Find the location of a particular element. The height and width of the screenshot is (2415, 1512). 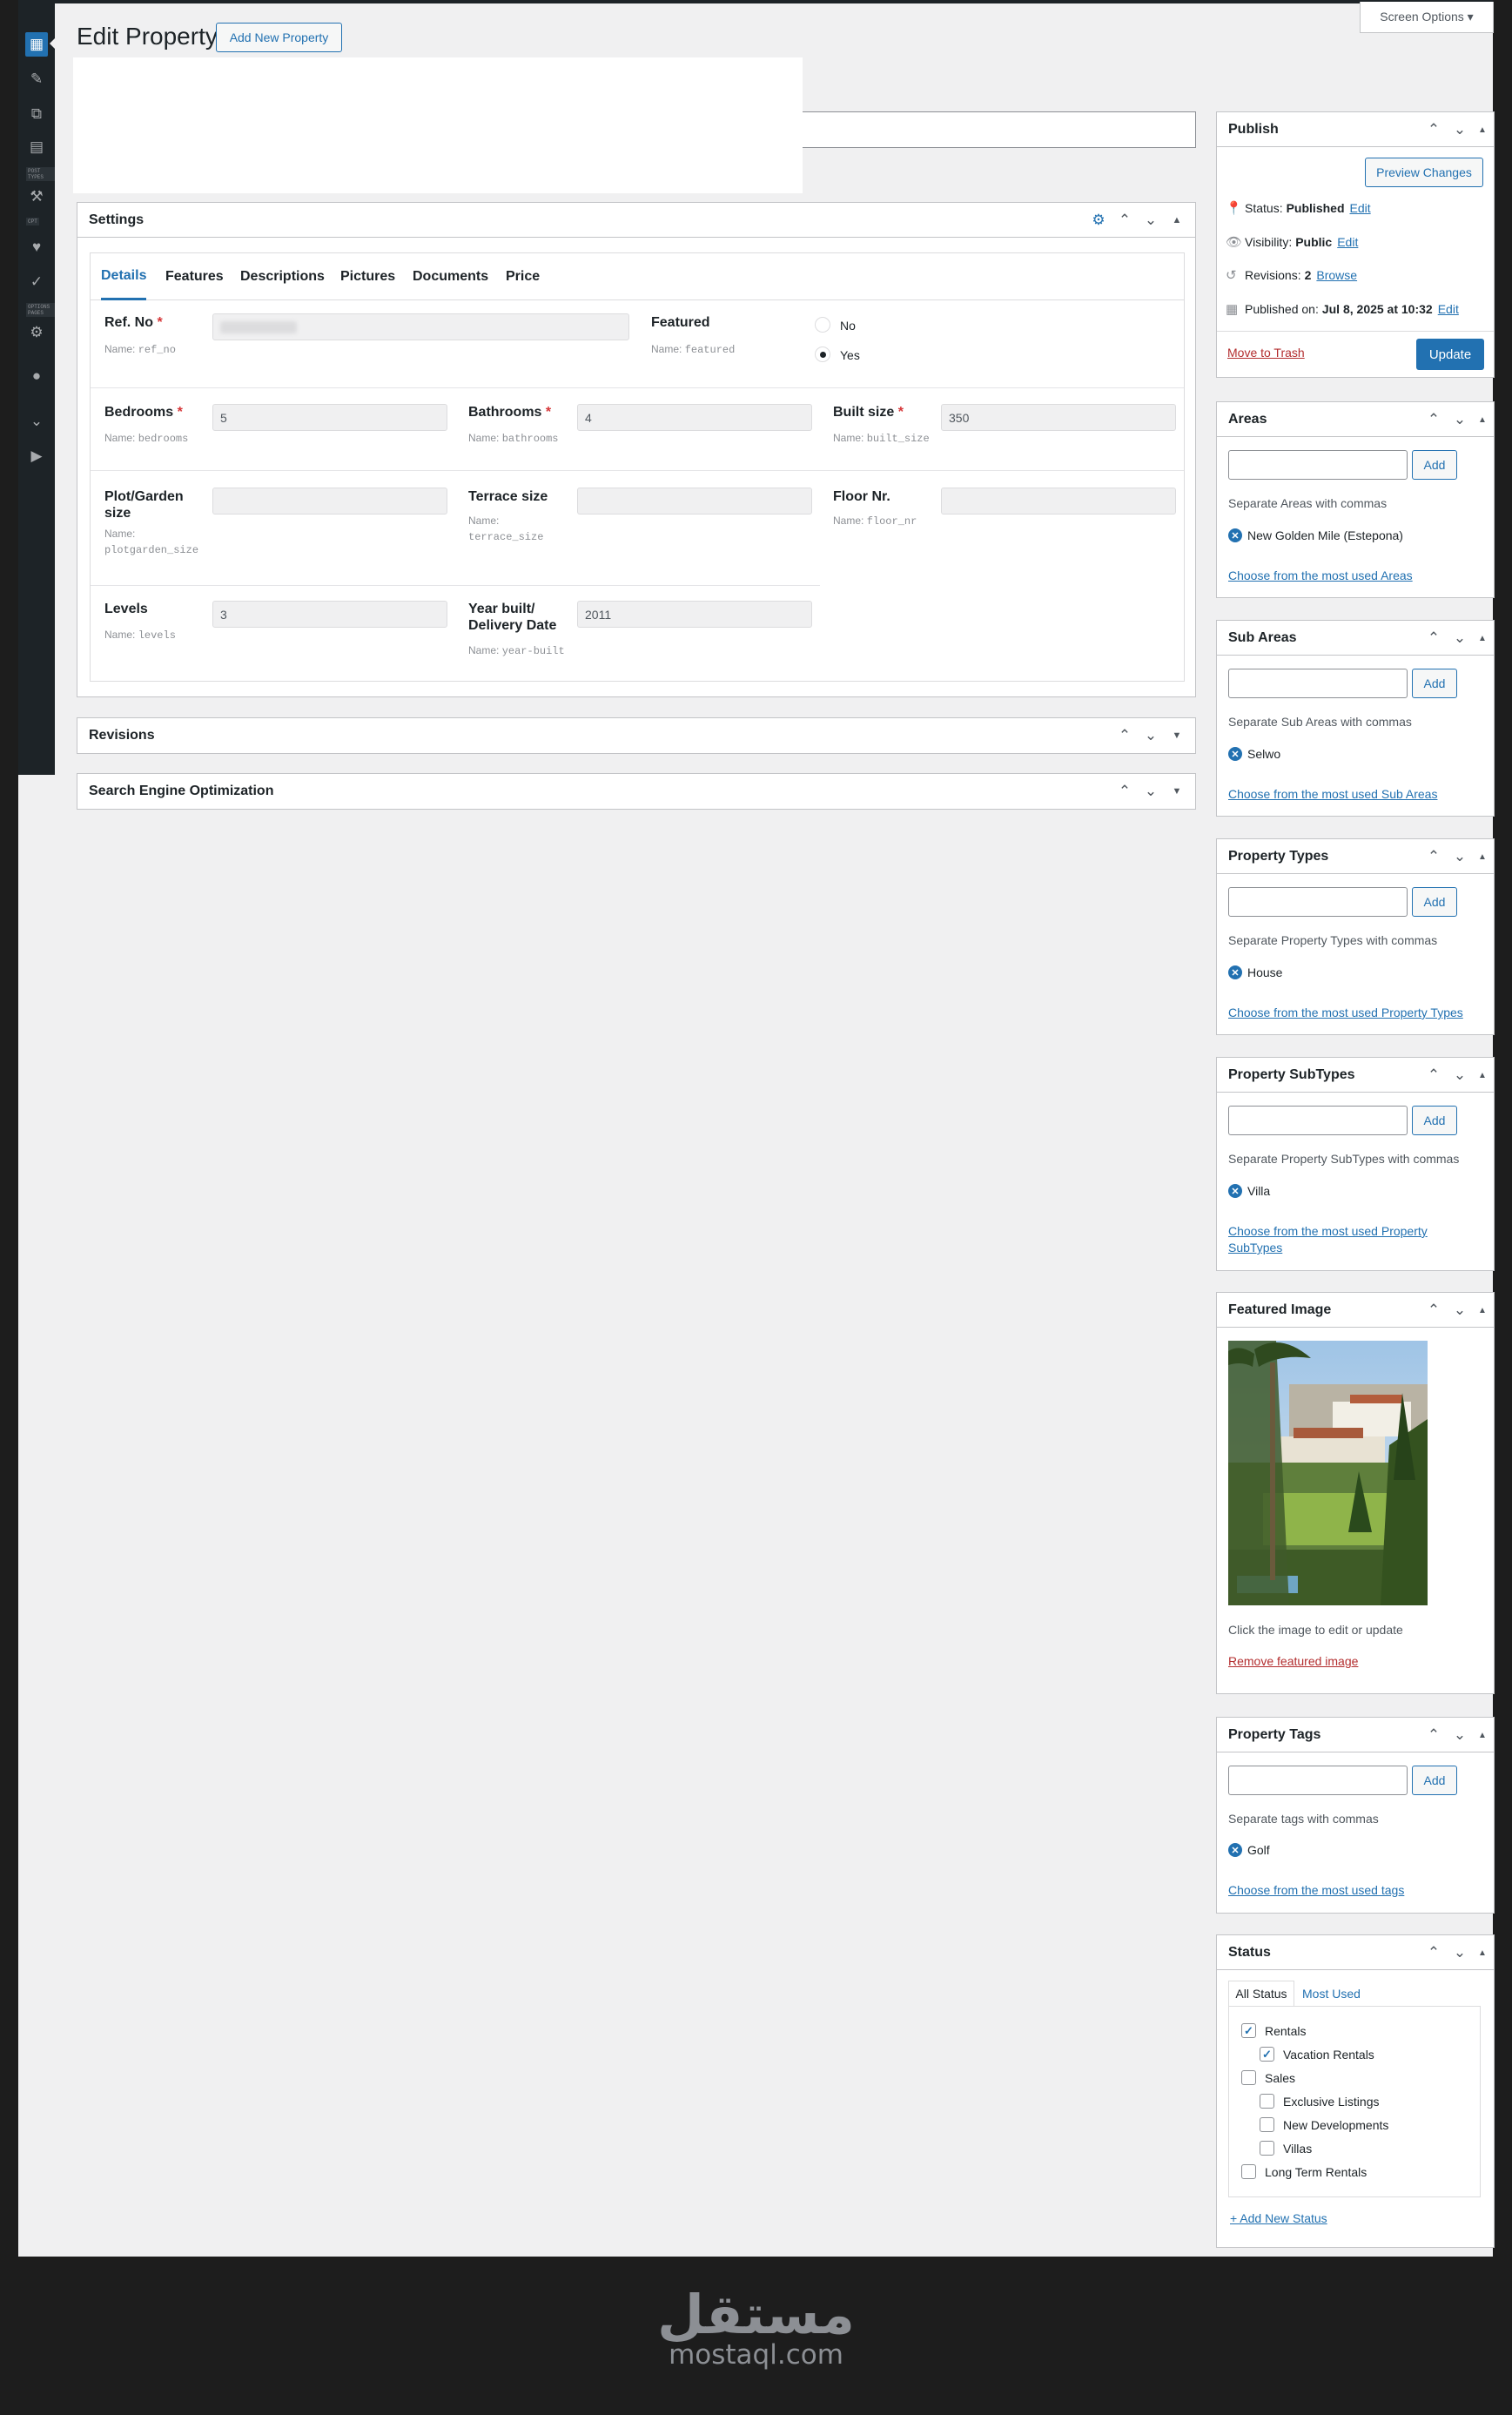

levels-input: 3 is located at coordinates (329, 614).